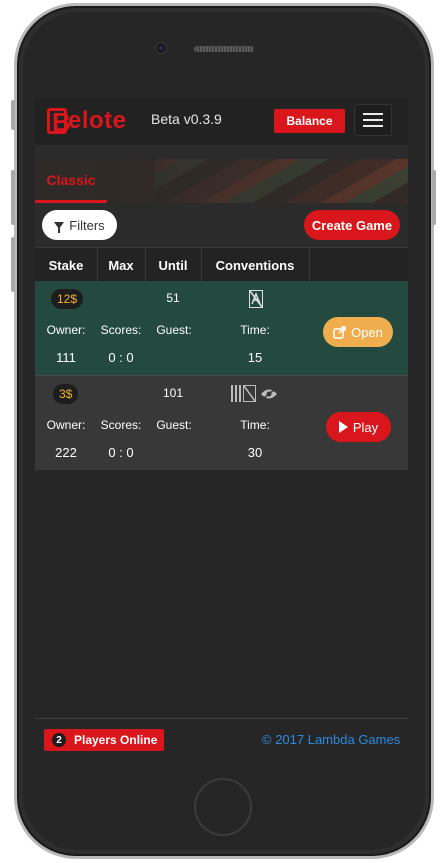 The width and height of the screenshot is (447, 863). Describe the element at coordinates (173, 298) in the screenshot. I see `until-value: 51` at that location.